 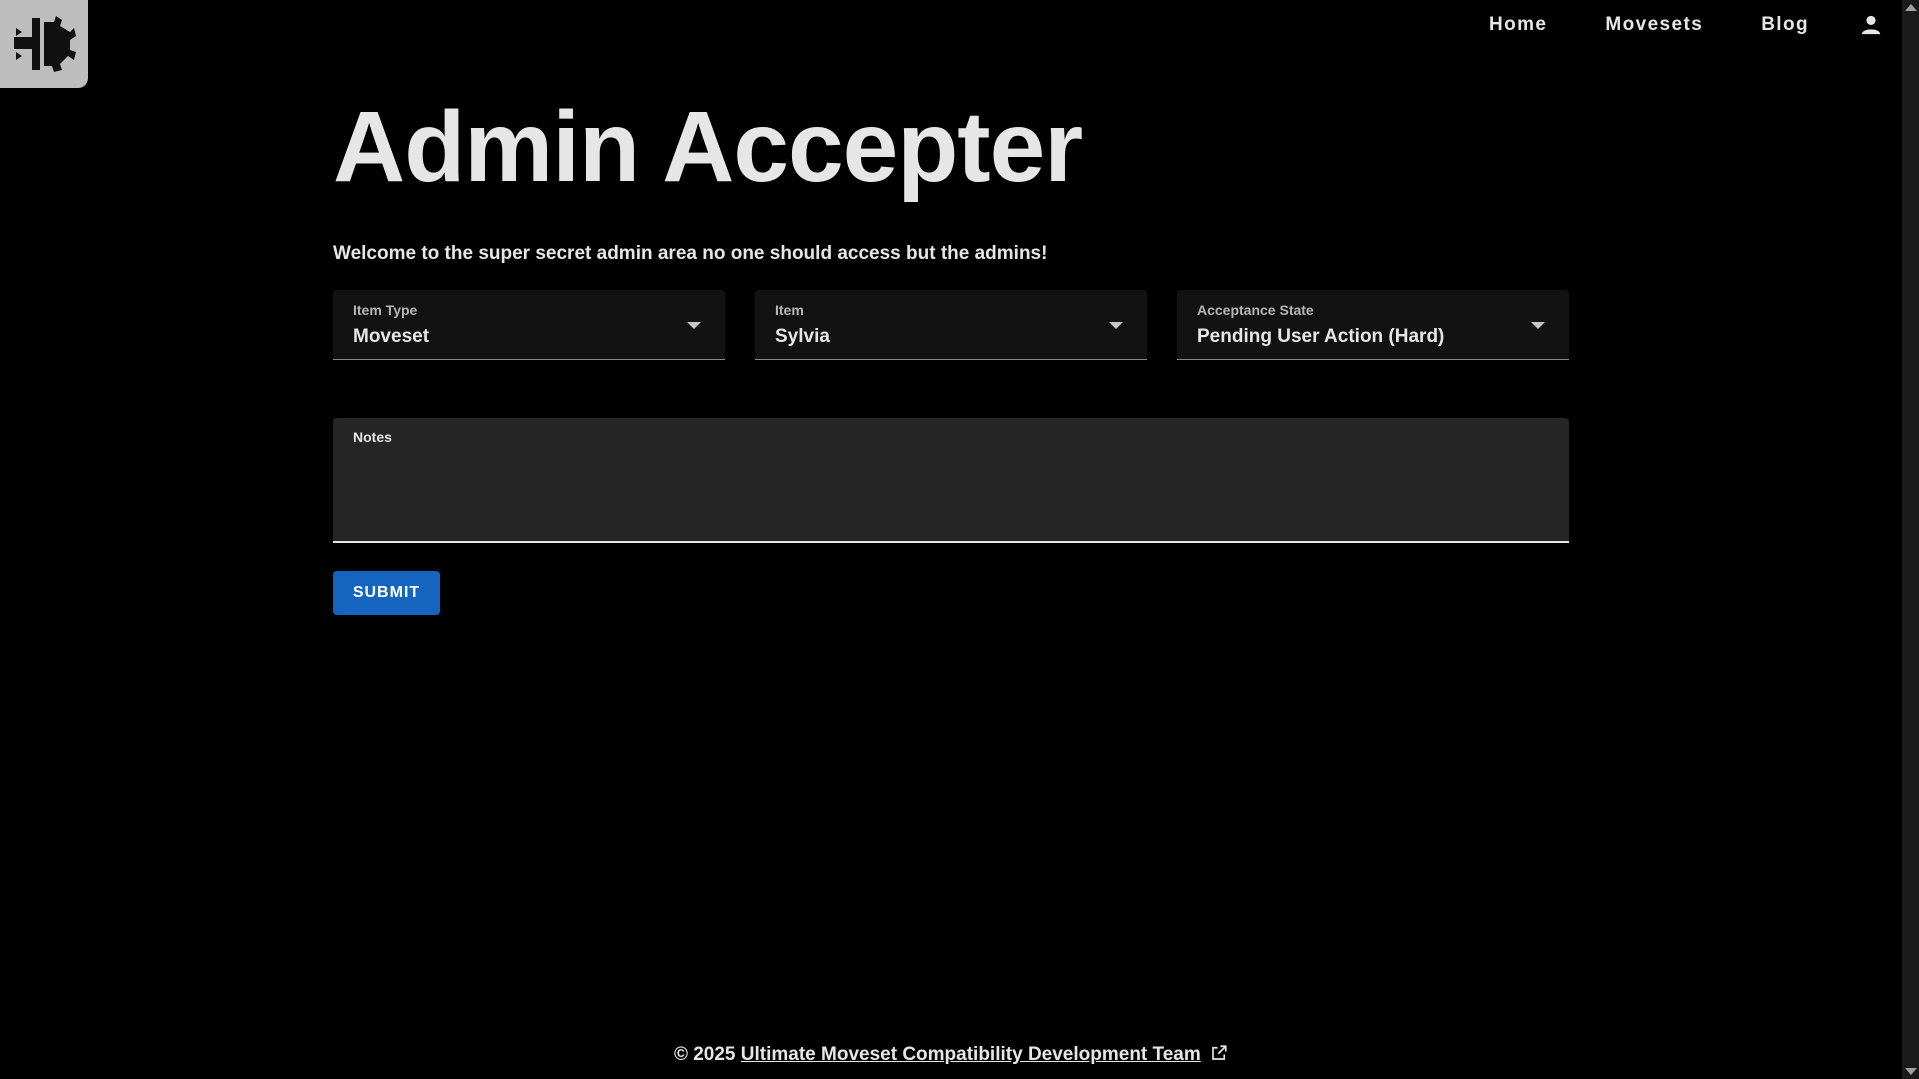 I want to click on site-logo, so click(x=44, y=44).